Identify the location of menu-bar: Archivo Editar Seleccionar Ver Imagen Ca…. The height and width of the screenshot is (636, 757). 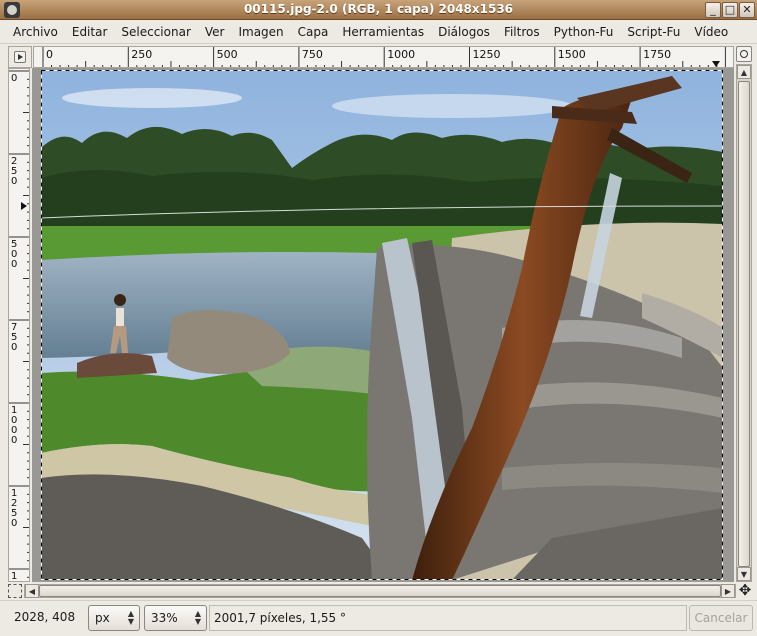
(378, 32).